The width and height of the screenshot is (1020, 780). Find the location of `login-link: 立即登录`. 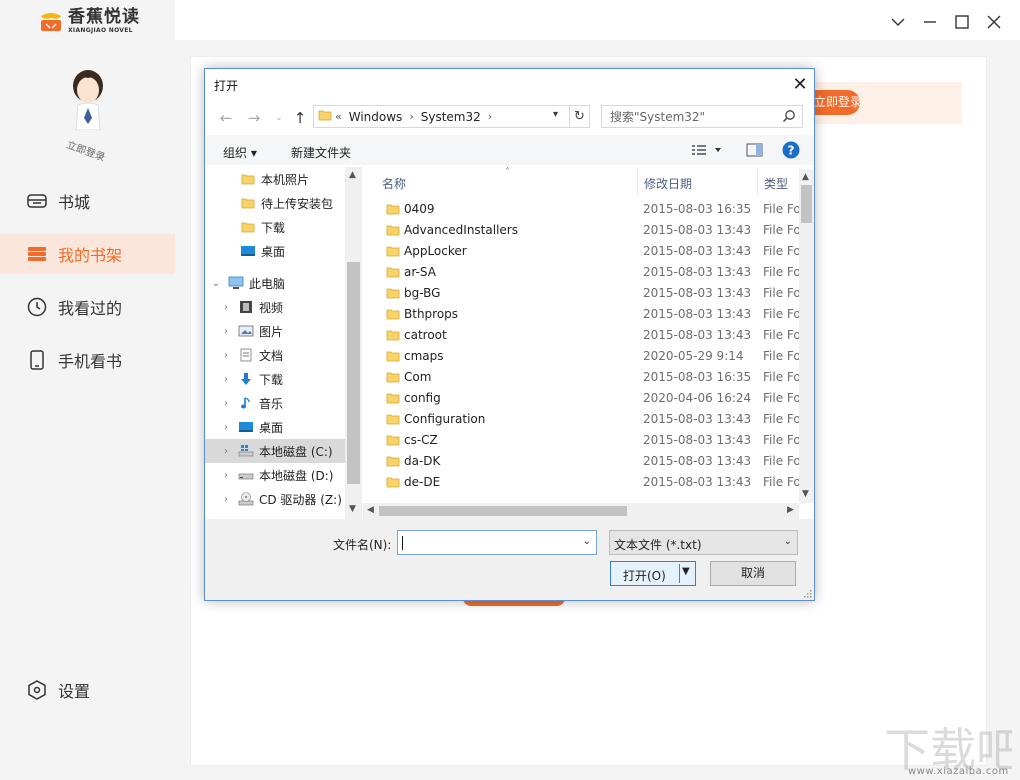

login-link: 立即登录 is located at coordinates (86, 150).